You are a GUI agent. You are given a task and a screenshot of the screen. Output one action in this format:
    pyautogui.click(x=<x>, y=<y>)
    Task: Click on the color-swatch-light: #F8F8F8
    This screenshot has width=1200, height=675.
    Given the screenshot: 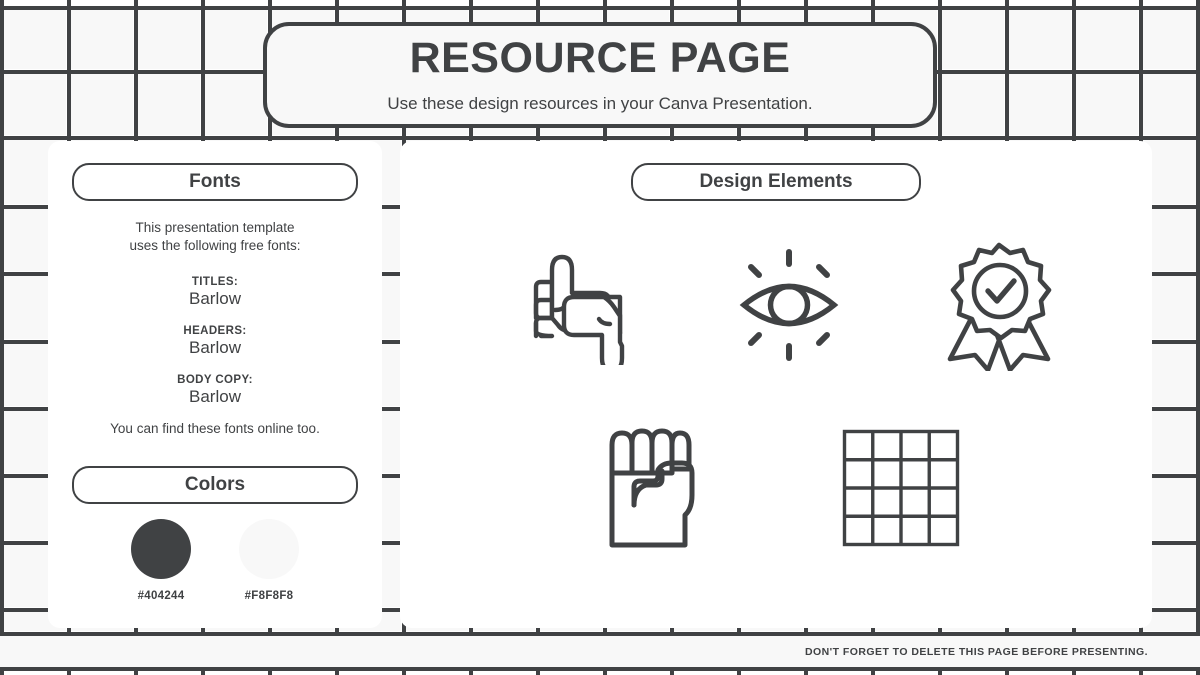 What is the action you would take?
    pyautogui.click(x=269, y=560)
    